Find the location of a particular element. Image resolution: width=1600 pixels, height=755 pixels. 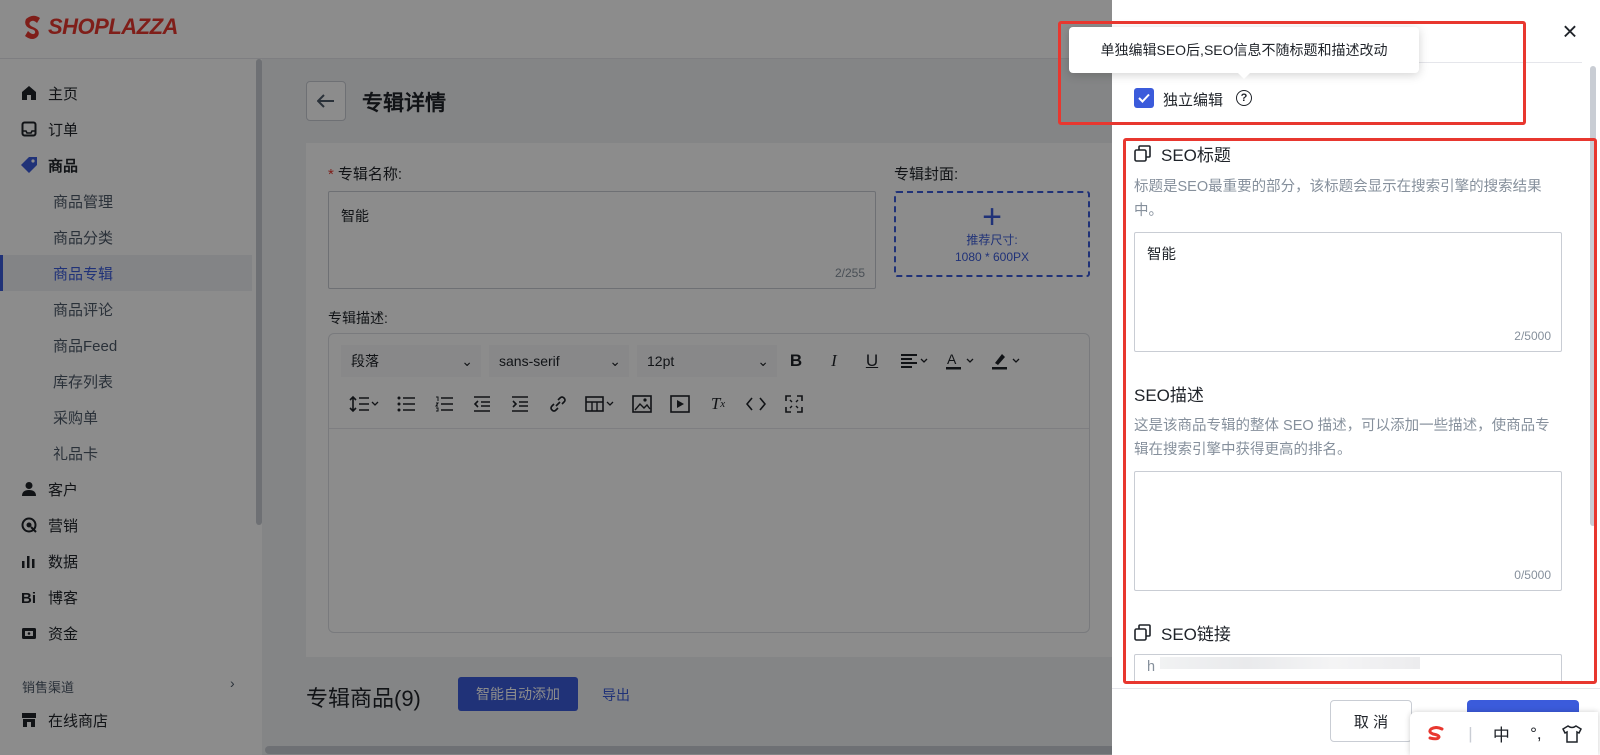

ime-punctuation: °, is located at coordinates (1536, 734).